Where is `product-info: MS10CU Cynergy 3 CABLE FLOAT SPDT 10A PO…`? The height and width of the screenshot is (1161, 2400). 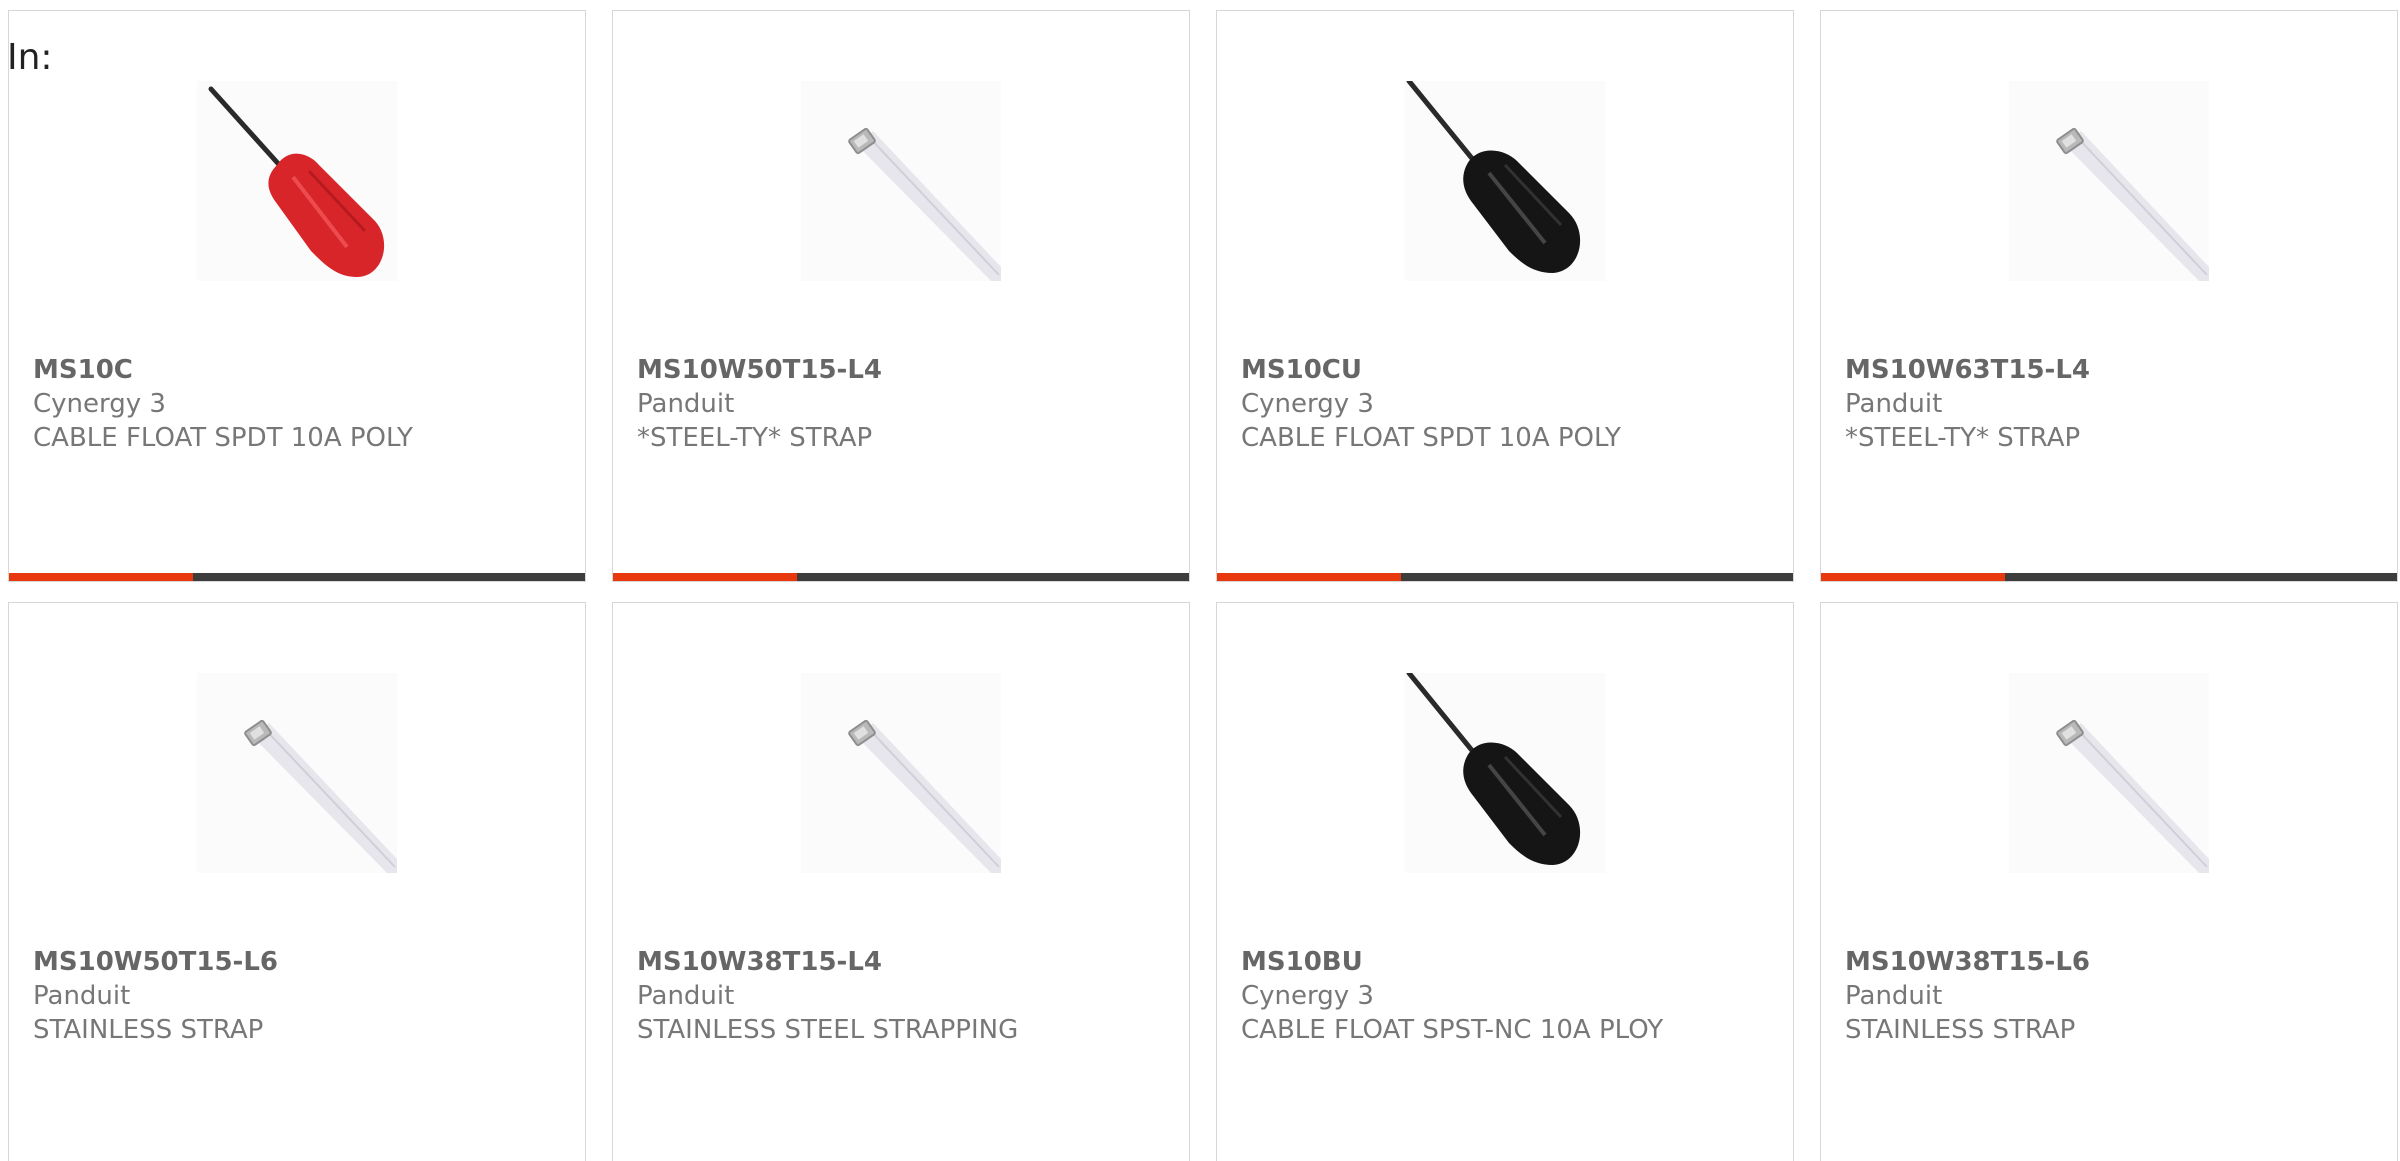
product-info: MS10CU Cynergy 3 CABLE FLOAT SPDT 10A PO… is located at coordinates (1512, 404).